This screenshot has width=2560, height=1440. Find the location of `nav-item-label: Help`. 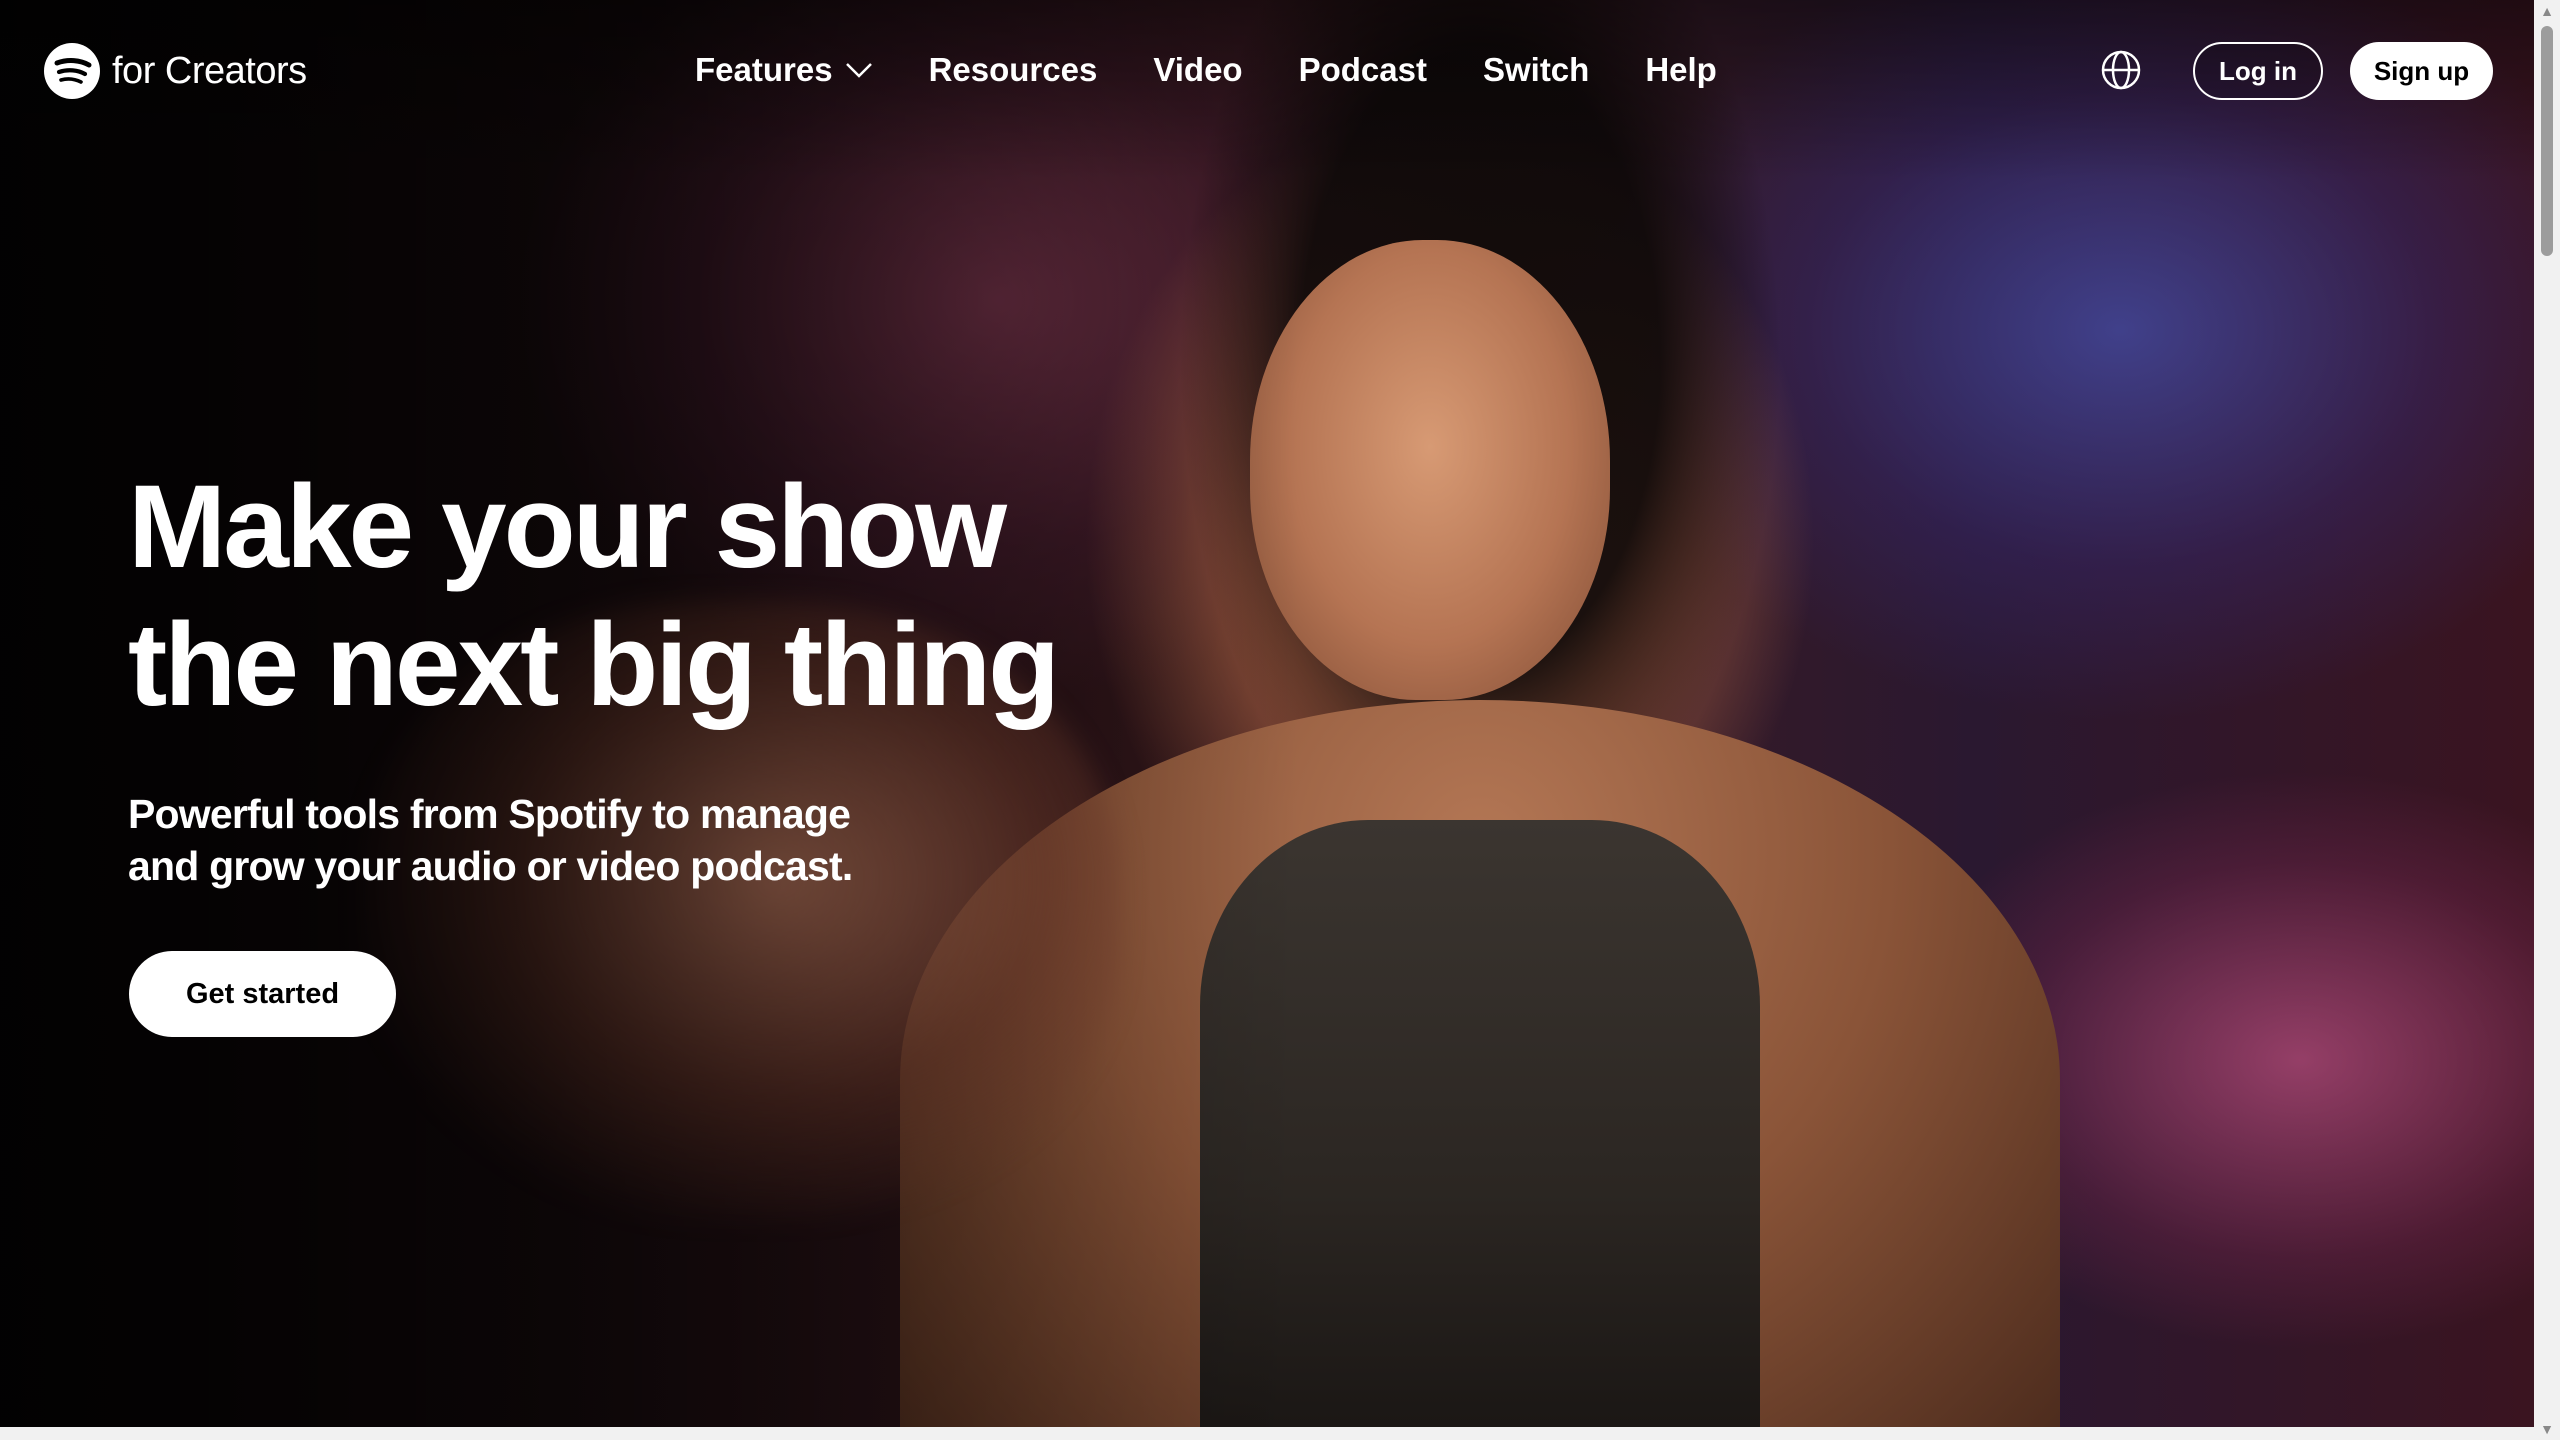

nav-item-label: Help is located at coordinates (1681, 69).